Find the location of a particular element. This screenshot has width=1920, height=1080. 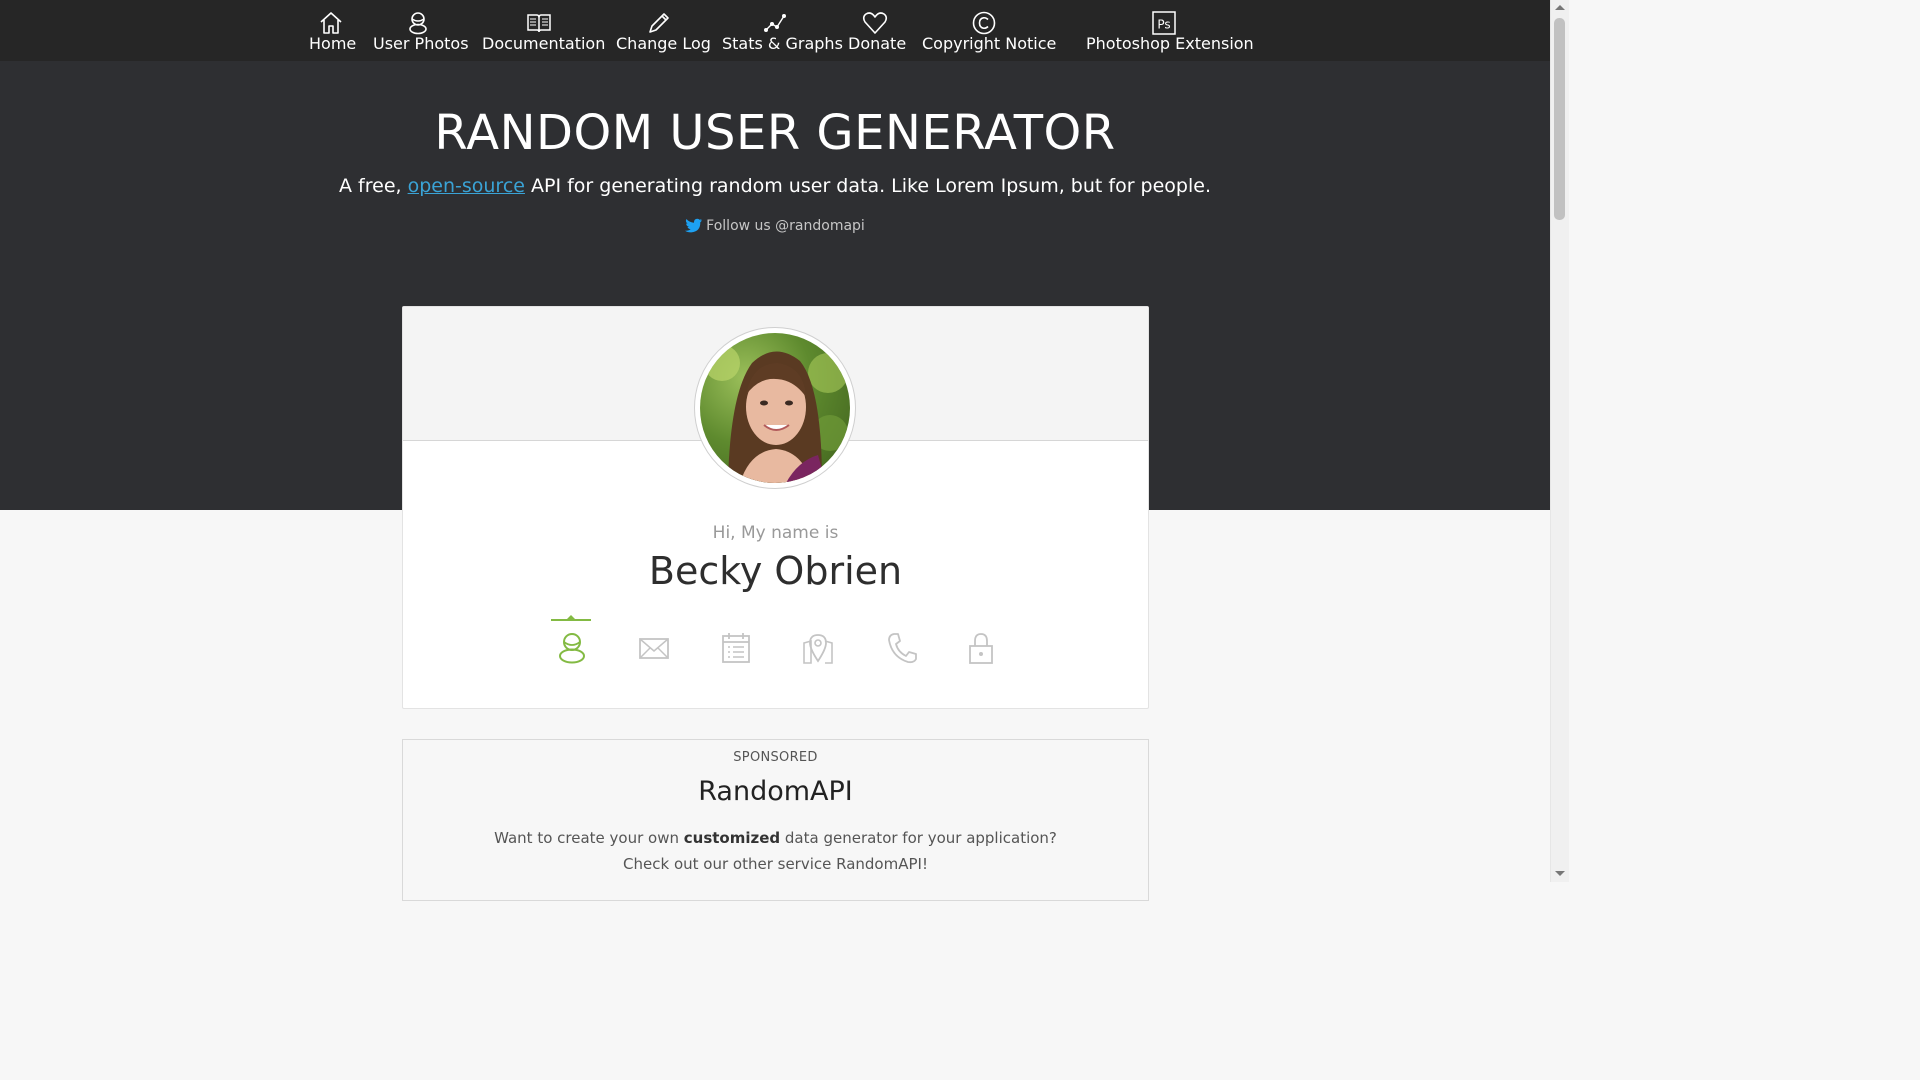

phone-icon is located at coordinates (902, 648).